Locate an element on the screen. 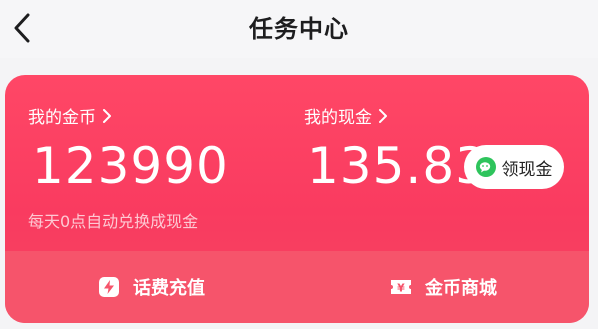 The image size is (598, 329). page-title: 任务中心 is located at coordinates (299, 29).